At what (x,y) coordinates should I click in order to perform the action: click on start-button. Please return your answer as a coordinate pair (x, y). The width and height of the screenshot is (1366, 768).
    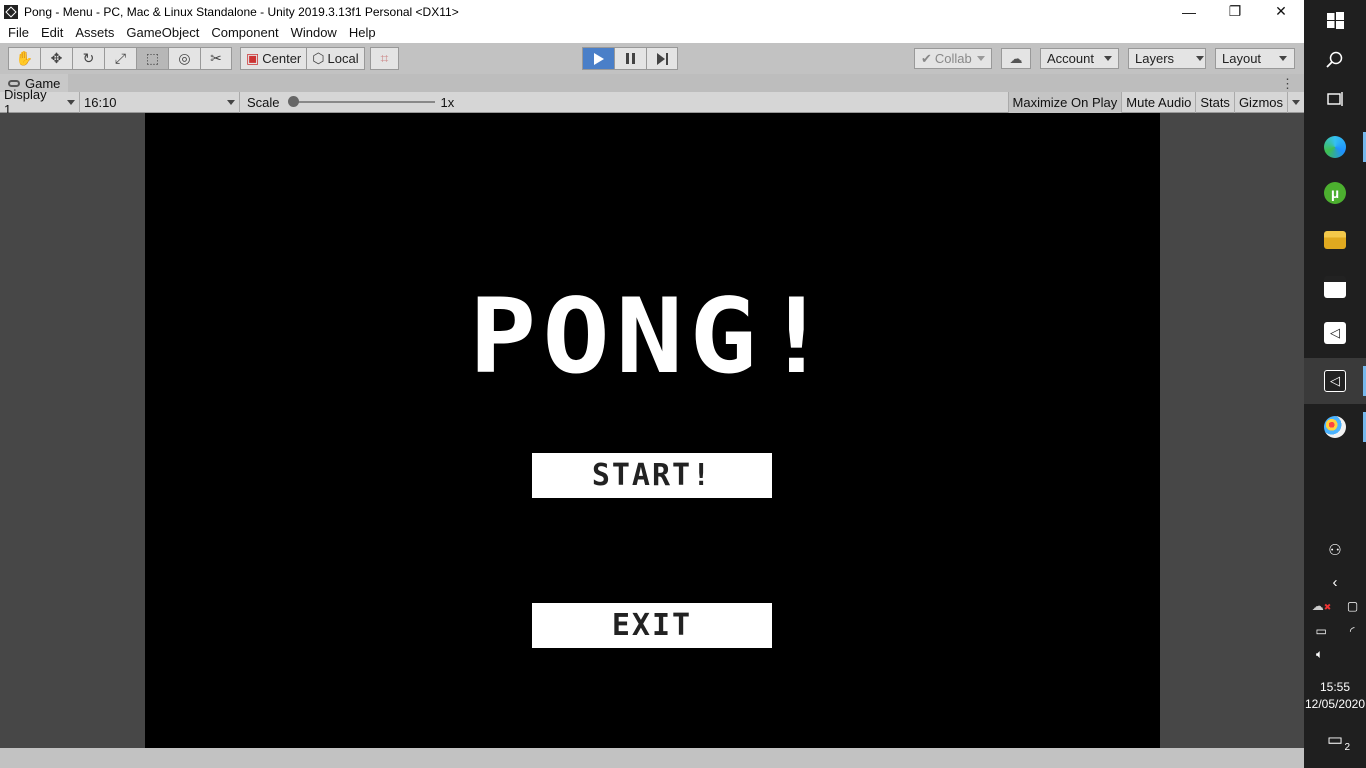
    Looking at the image, I should click on (1335, 20).